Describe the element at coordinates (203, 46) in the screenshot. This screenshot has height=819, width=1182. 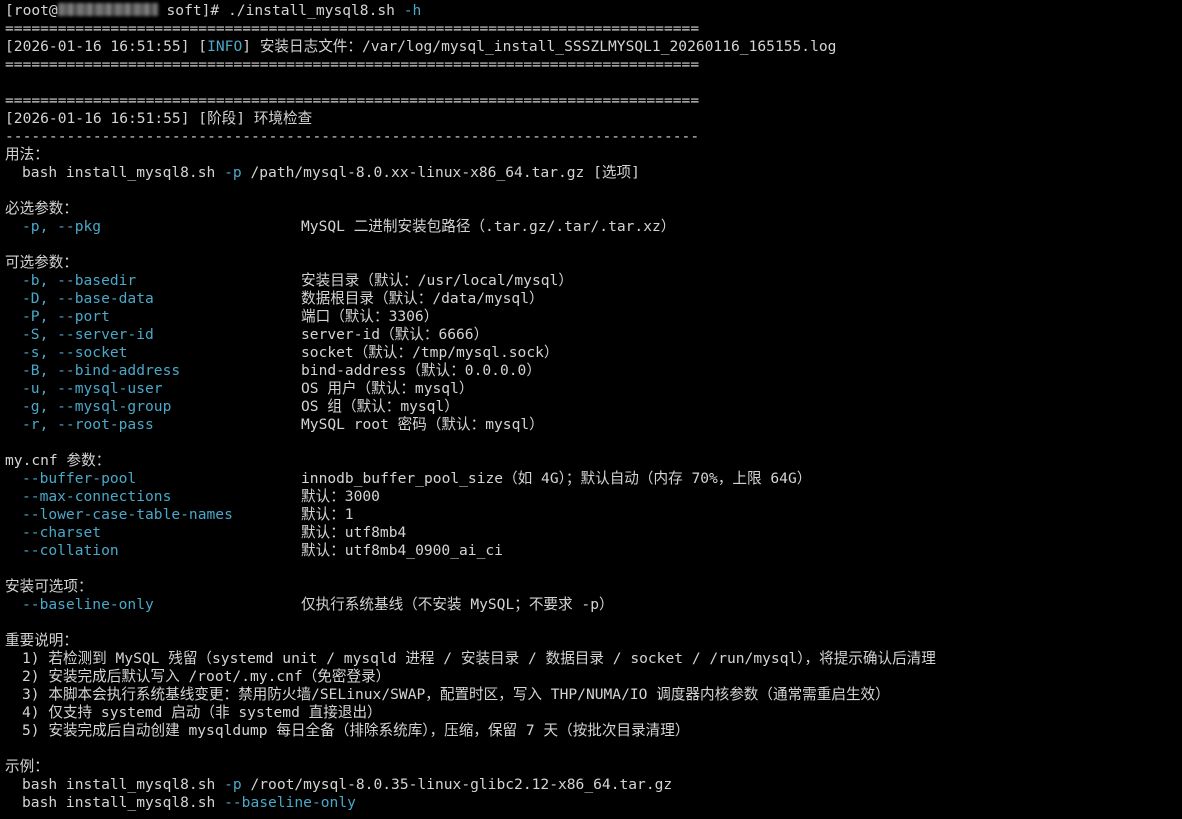
I see `bracket-open: [` at that location.